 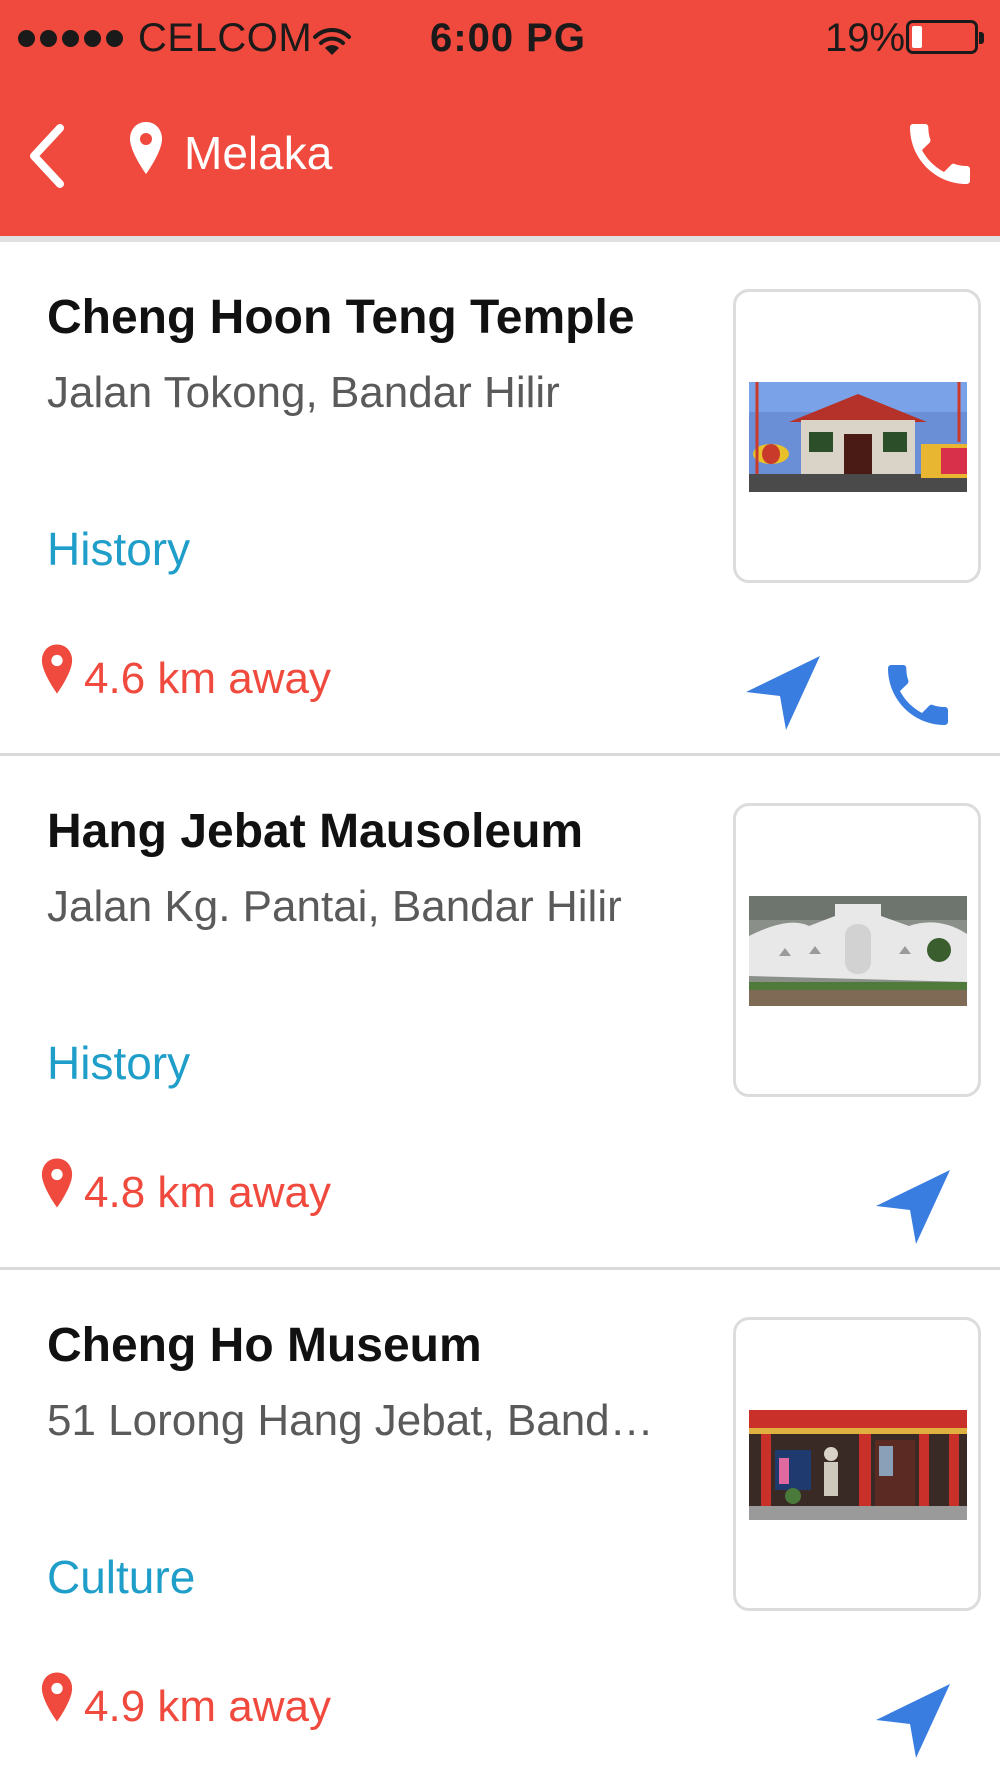 What do you see at coordinates (207, 1192) in the screenshot?
I see `place-distance: 4.8 km away` at bounding box center [207, 1192].